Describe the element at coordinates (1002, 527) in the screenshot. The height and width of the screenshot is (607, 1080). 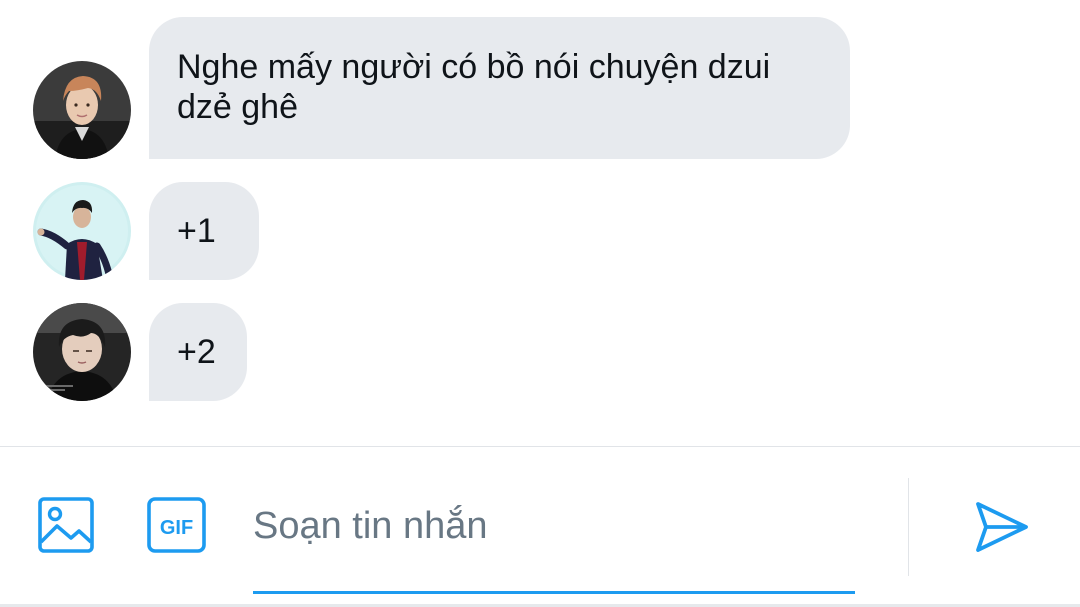
I see `send-icon` at that location.